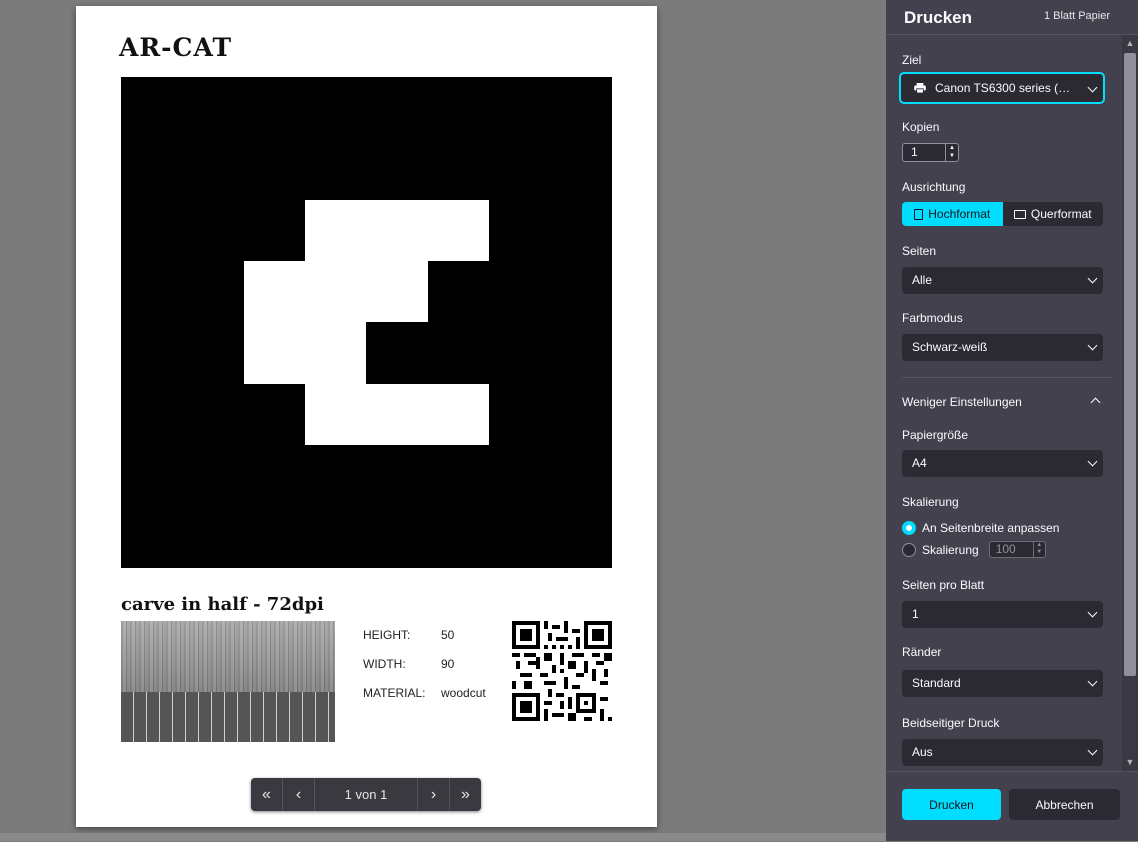 The image size is (1138, 842). I want to click on scrollbar-thumb, so click(1130, 364).